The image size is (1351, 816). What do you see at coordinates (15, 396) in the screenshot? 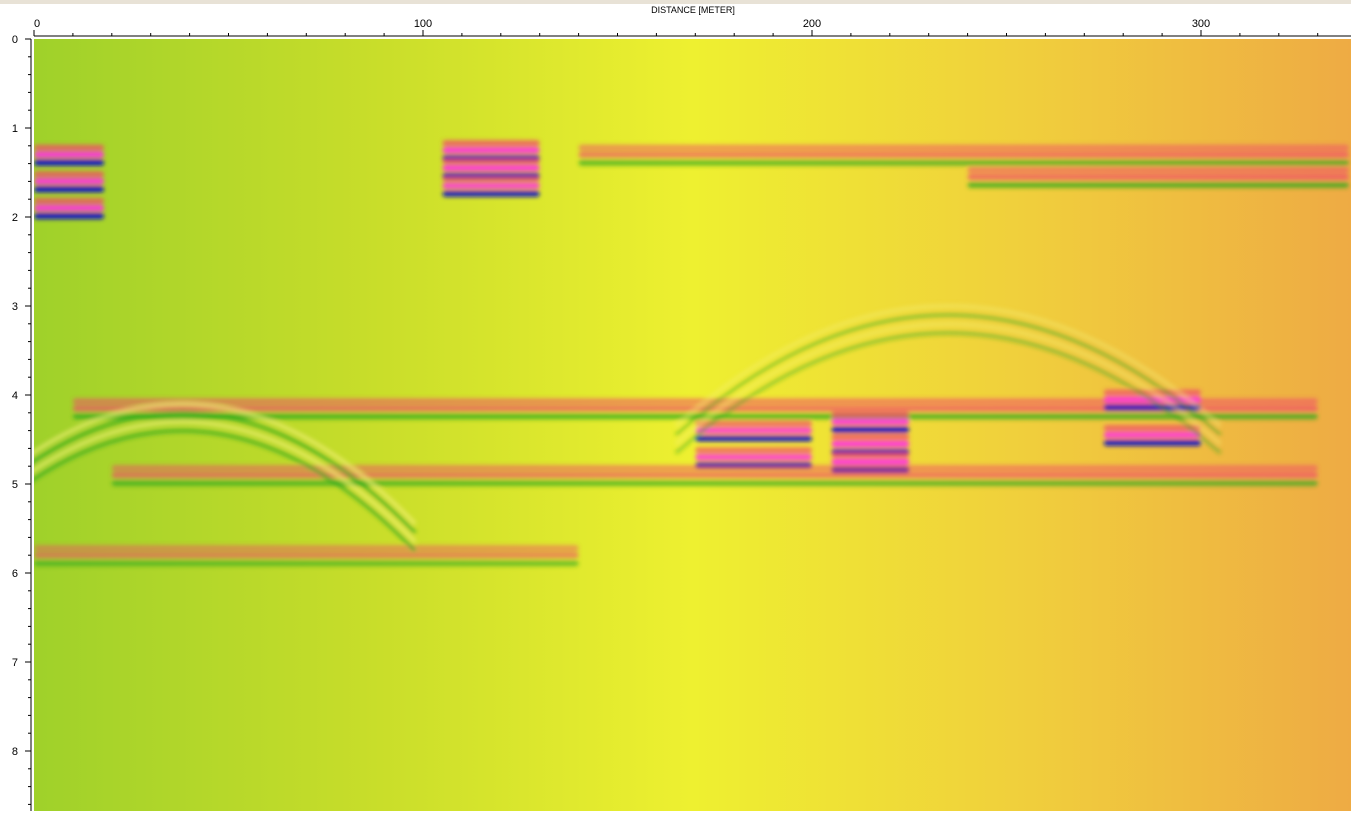
I see `y-tick-label: 4` at bounding box center [15, 396].